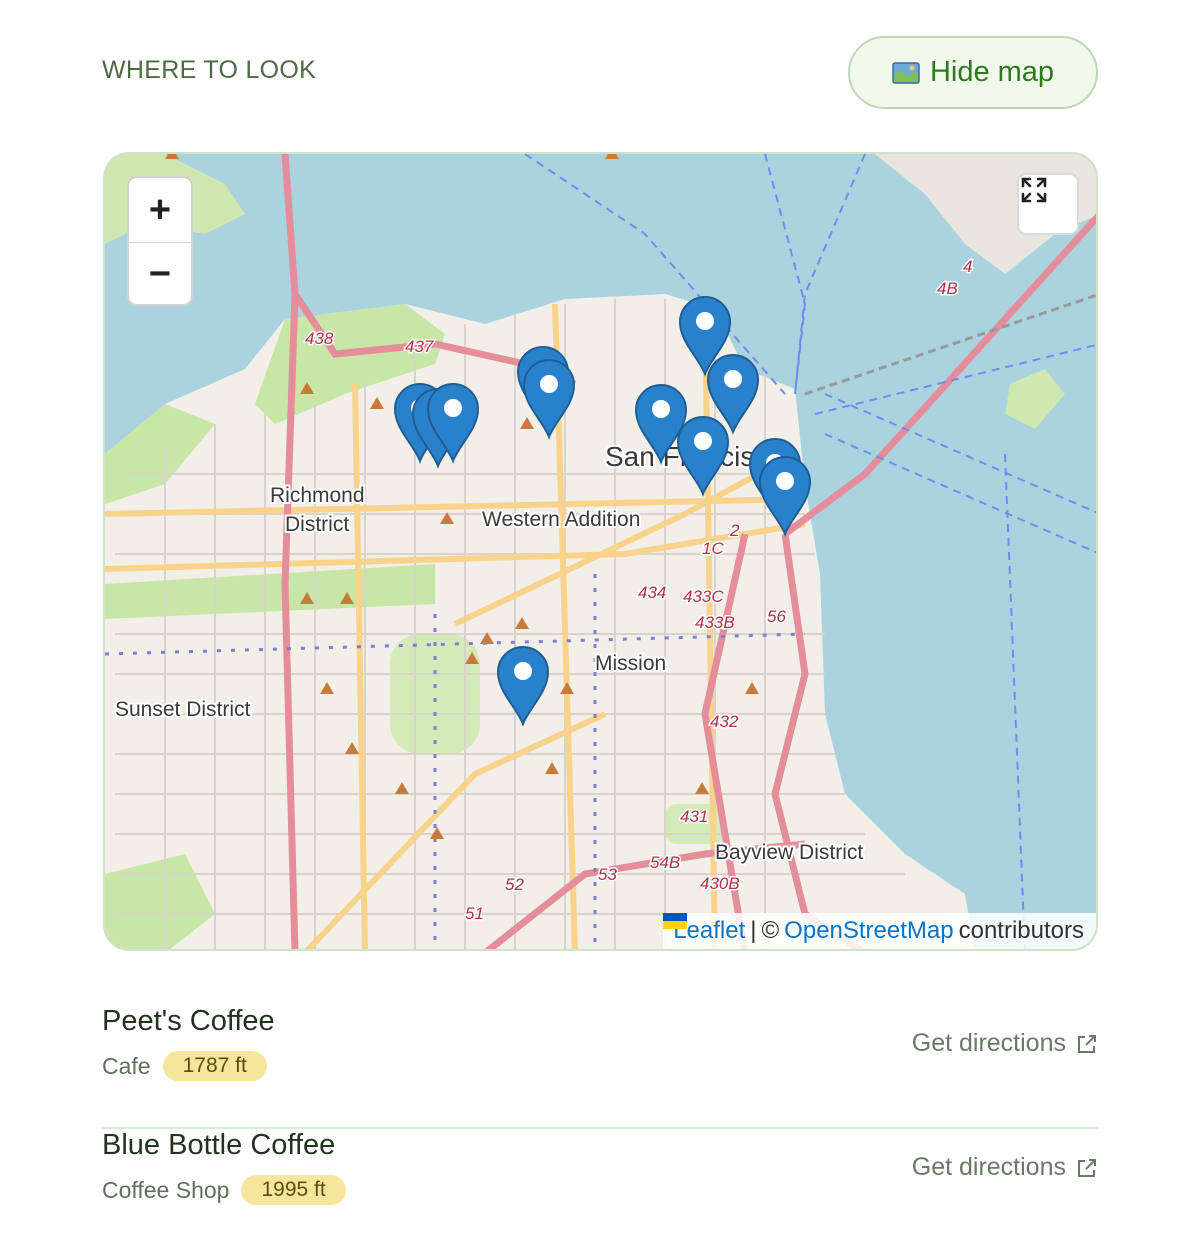  I want to click on road-4: 4, so click(967, 266).